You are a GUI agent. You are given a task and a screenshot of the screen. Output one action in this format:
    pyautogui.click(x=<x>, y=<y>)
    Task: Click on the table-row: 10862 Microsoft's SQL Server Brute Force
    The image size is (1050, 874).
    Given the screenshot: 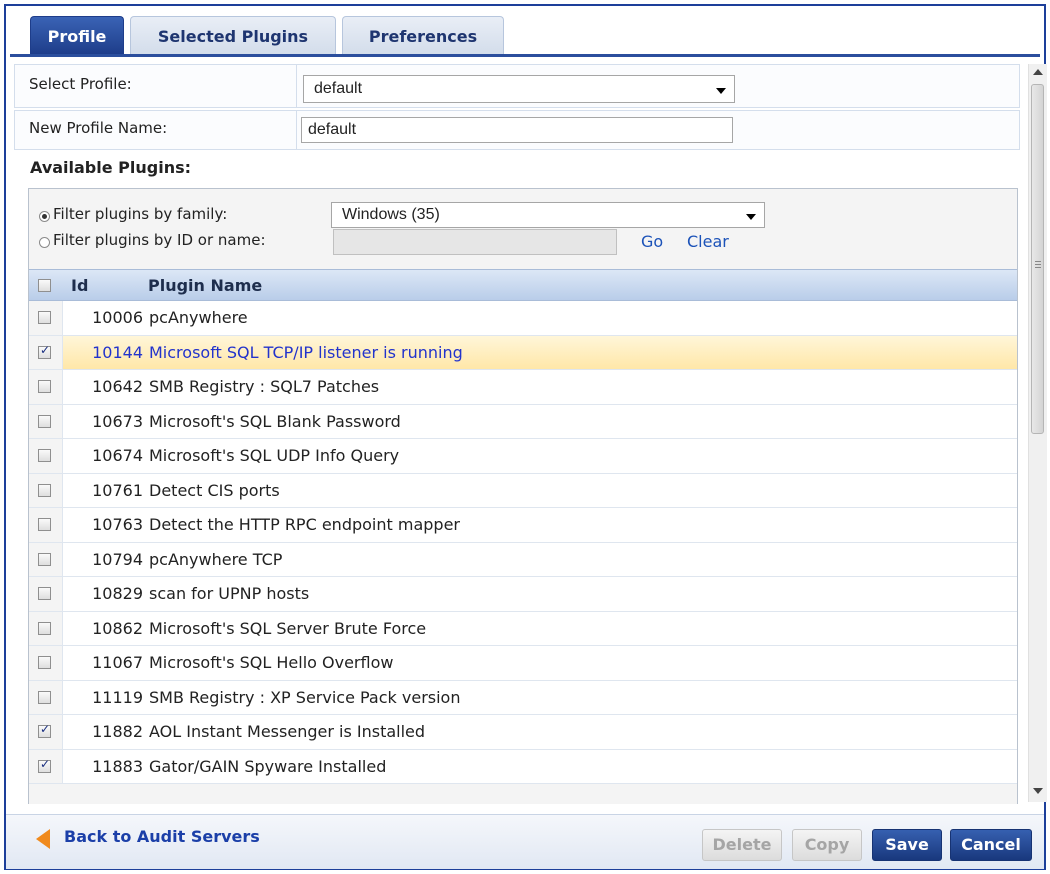 What is the action you would take?
    pyautogui.click(x=523, y=628)
    